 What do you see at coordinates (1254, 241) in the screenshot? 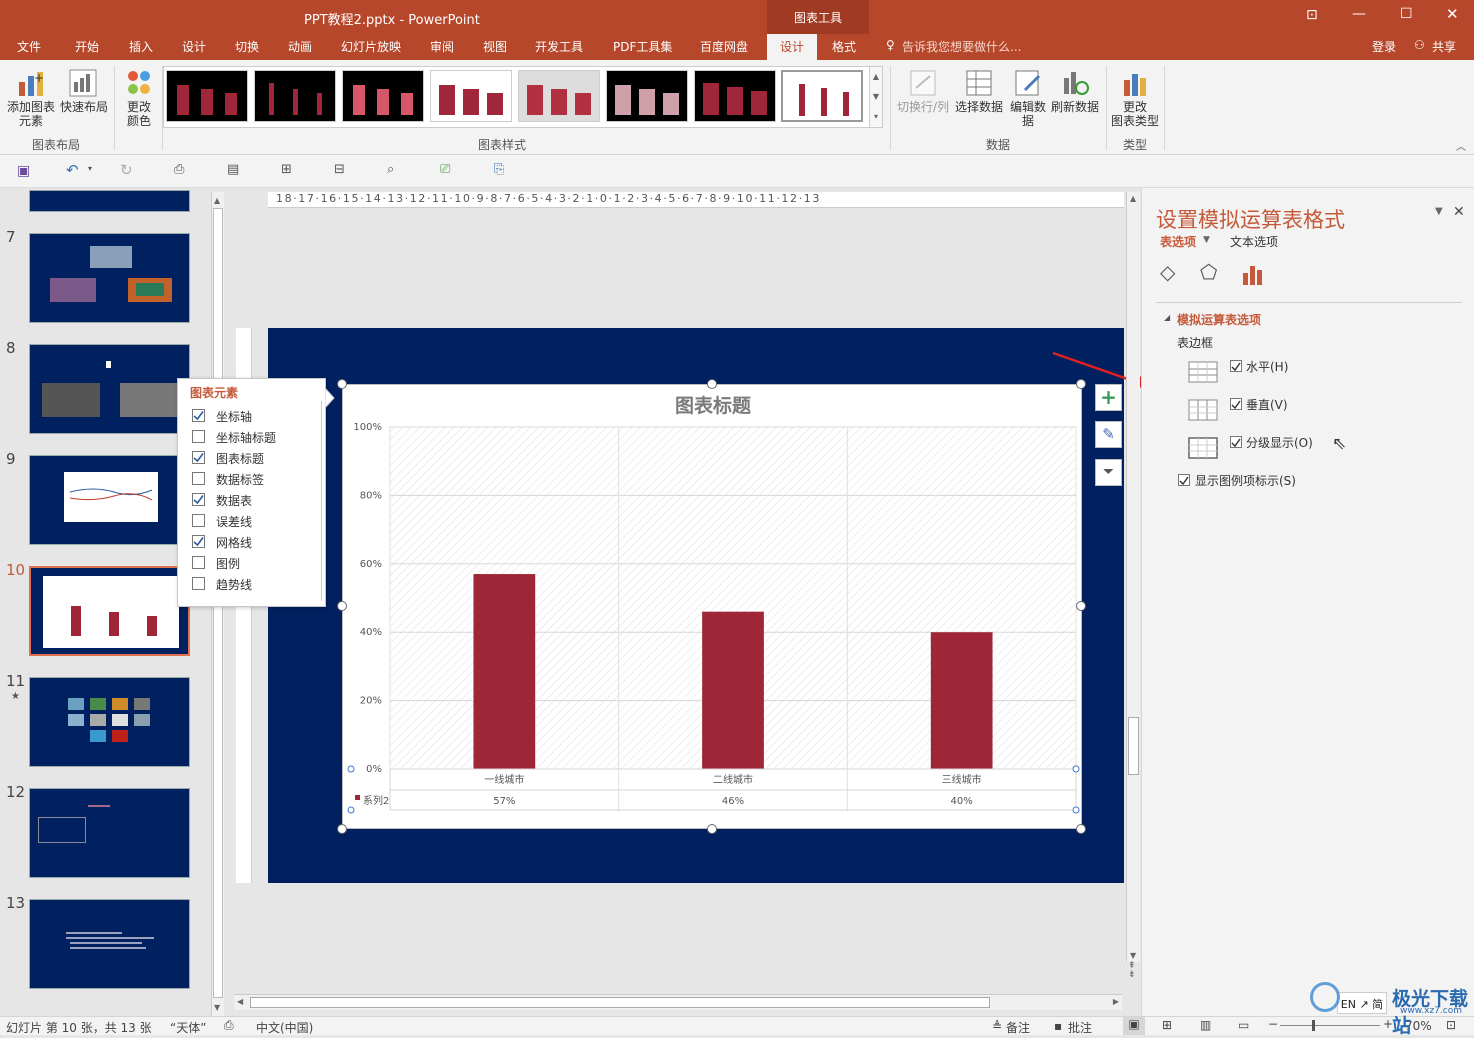
I see `tab-text-options: 文本选项` at bounding box center [1254, 241].